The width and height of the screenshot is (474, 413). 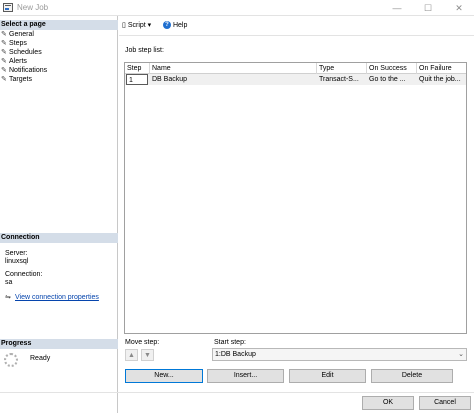 I want to click on connection-value: sa, so click(x=9, y=282).